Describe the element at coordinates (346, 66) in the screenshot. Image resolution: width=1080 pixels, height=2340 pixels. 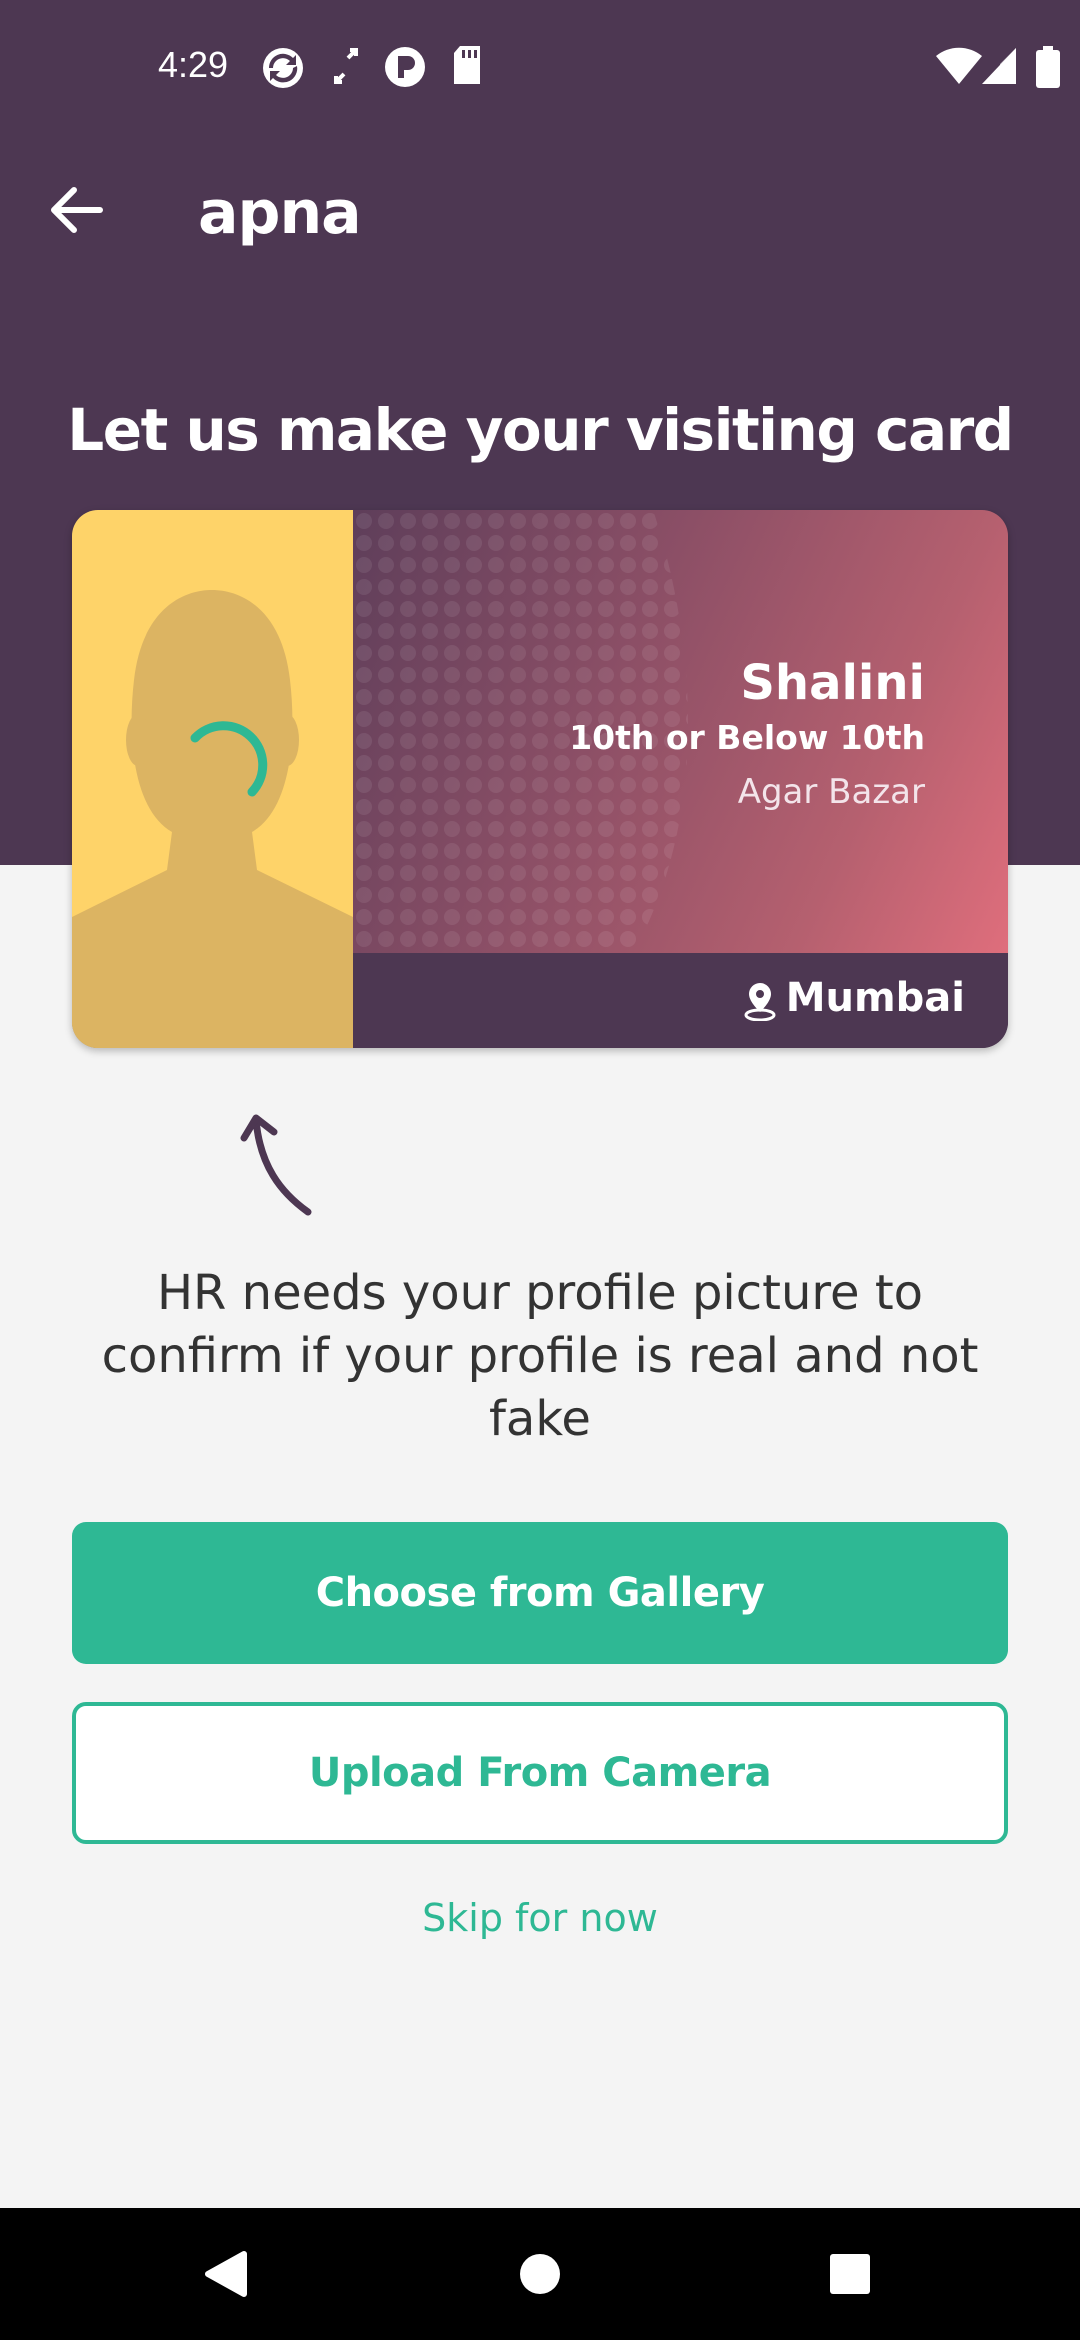
I see `screen-rotate-icon` at that location.